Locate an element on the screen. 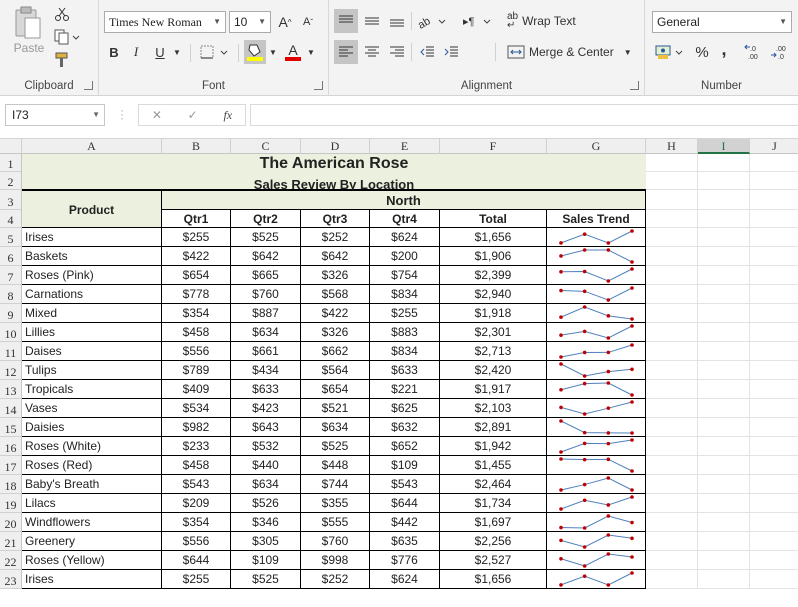 Image resolution: width=798 pixels, height=607 pixels. value-cell: $2,713 is located at coordinates (493, 351).